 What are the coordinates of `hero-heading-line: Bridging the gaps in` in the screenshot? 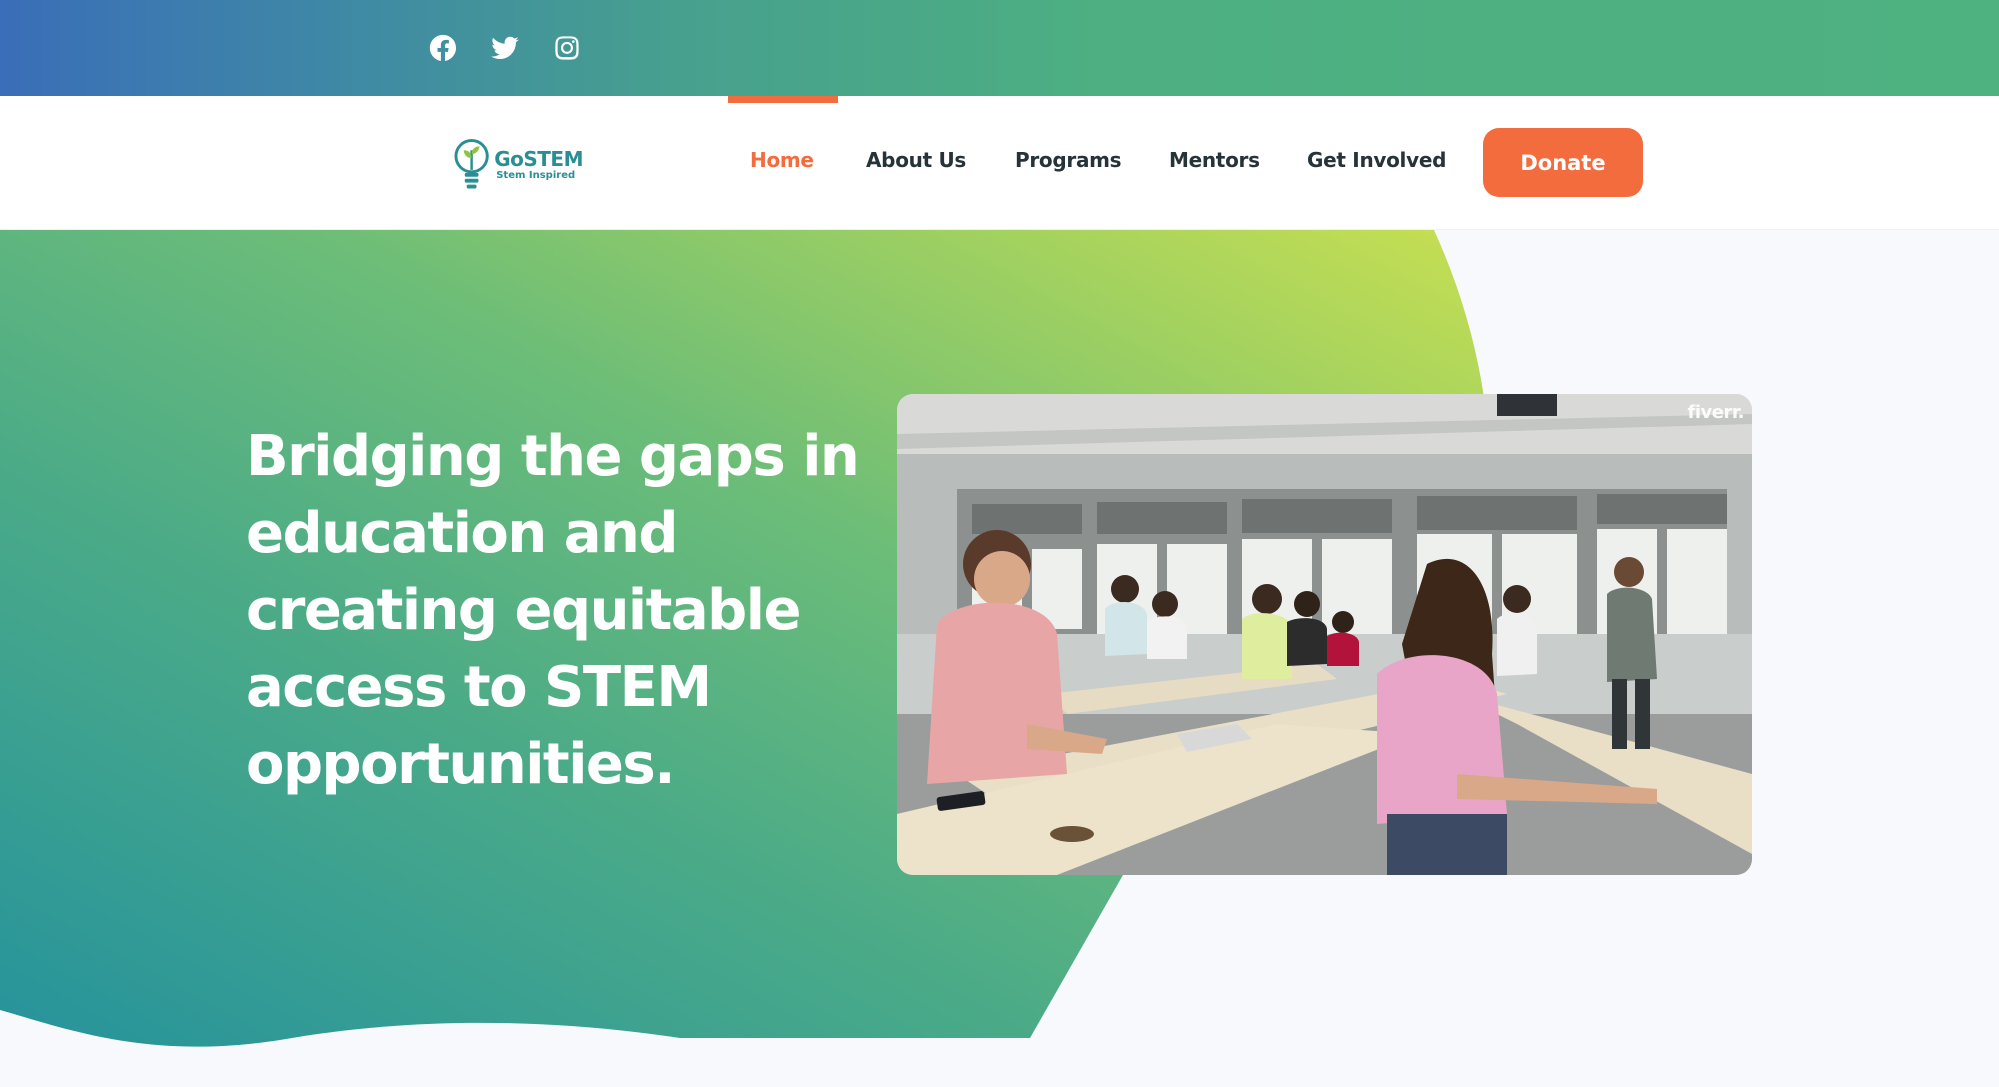 It's located at (553, 456).